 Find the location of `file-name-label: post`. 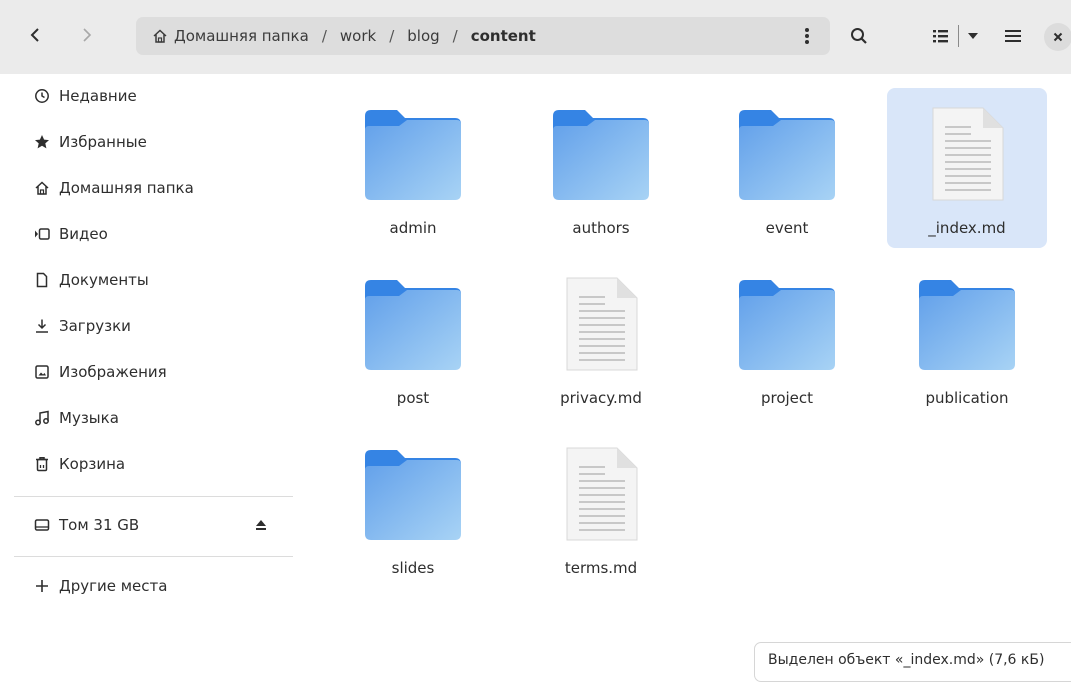

file-name-label: post is located at coordinates (413, 398).